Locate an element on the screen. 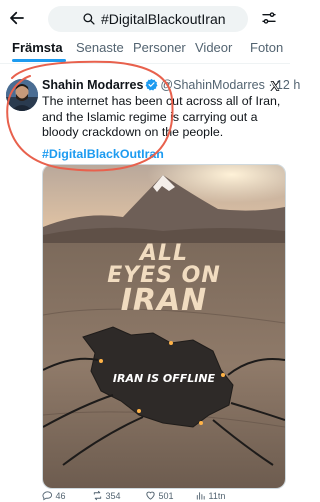 This screenshot has height=502, width=320. search-input: #DigitalBlackoutIran is located at coordinates (148, 19).